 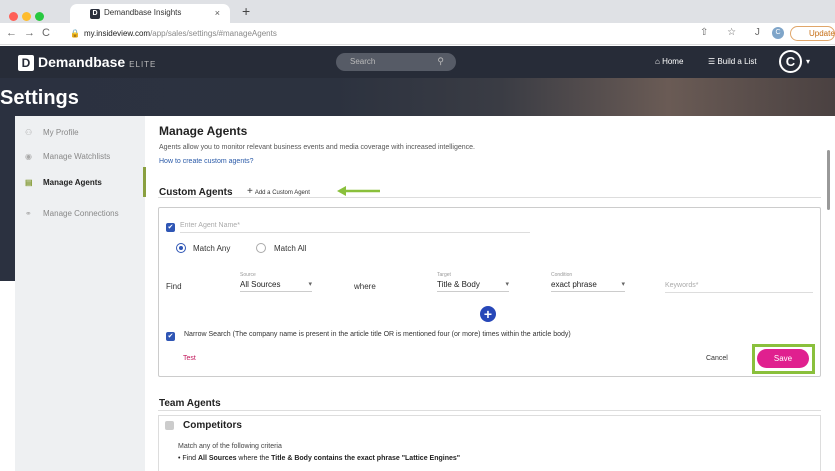 What do you see at coordinates (29, 132) in the screenshot?
I see `user-gear-icon: ⚇` at bounding box center [29, 132].